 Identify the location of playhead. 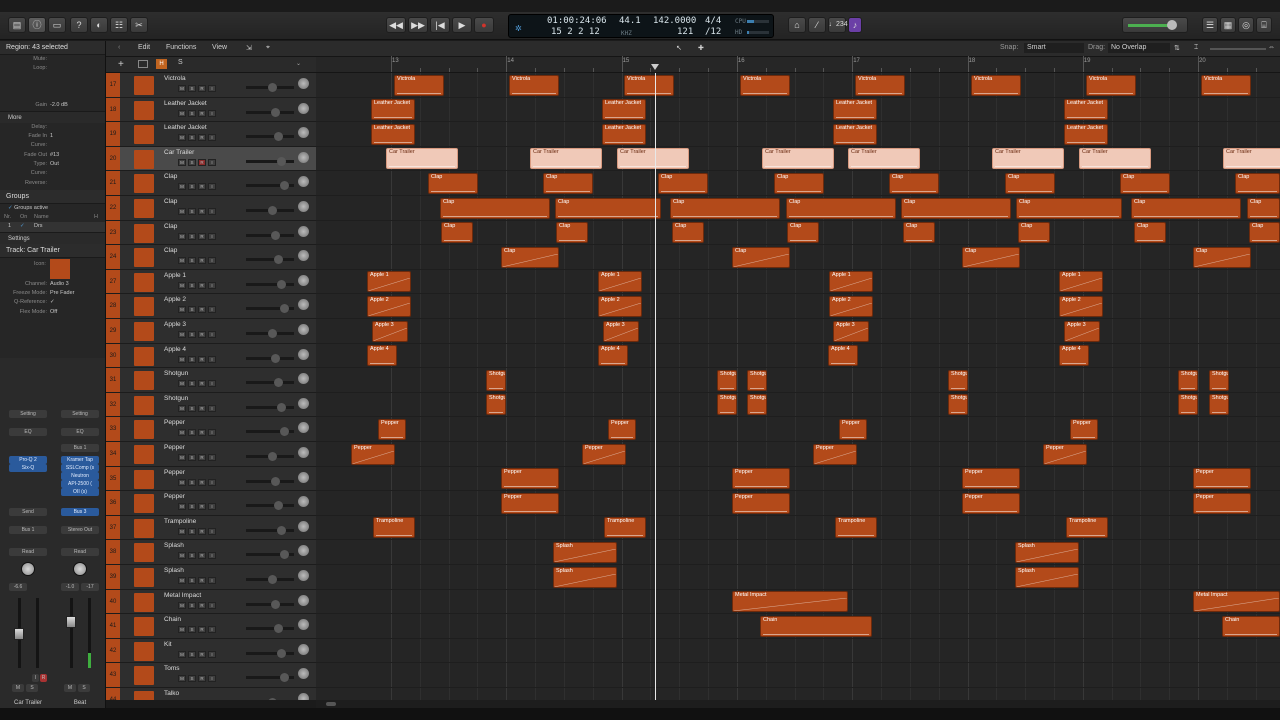
(655, 386).